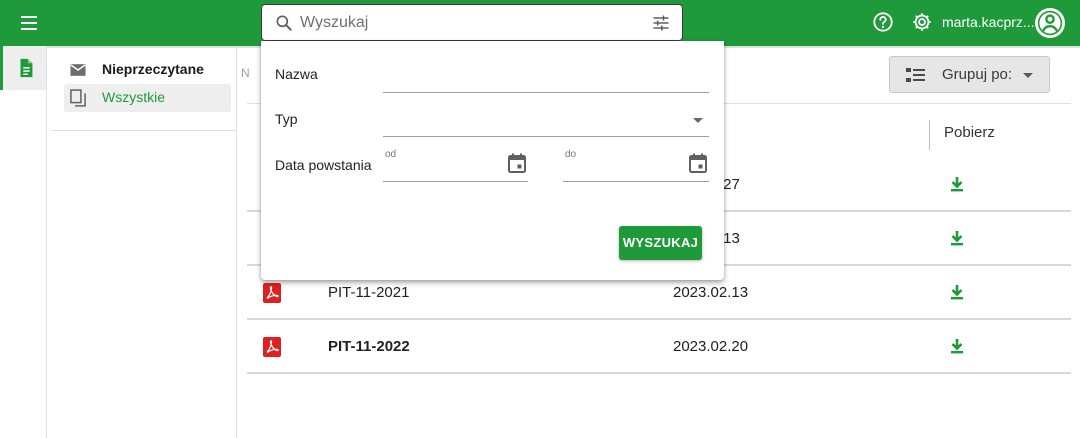 The width and height of the screenshot is (1080, 438). I want to click on group-by-button: Grupuj po:, so click(969, 74).